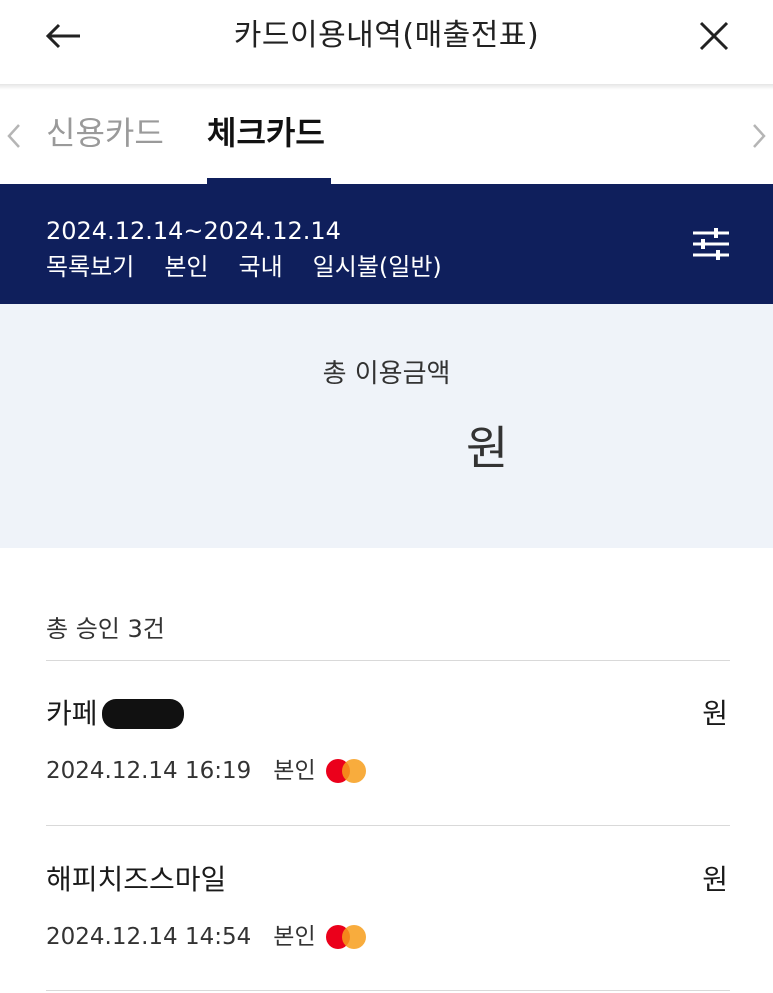  What do you see at coordinates (186, 267) in the screenshot?
I see `filter-owner: 본인` at bounding box center [186, 267].